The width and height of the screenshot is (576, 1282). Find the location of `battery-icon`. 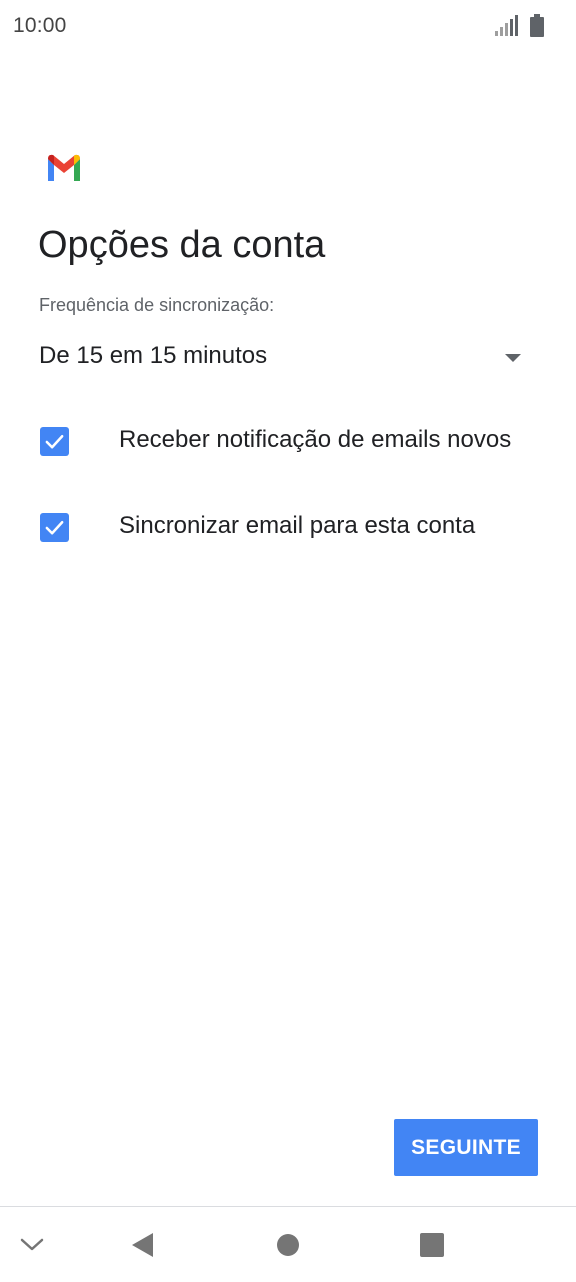

battery-icon is located at coordinates (537, 26).